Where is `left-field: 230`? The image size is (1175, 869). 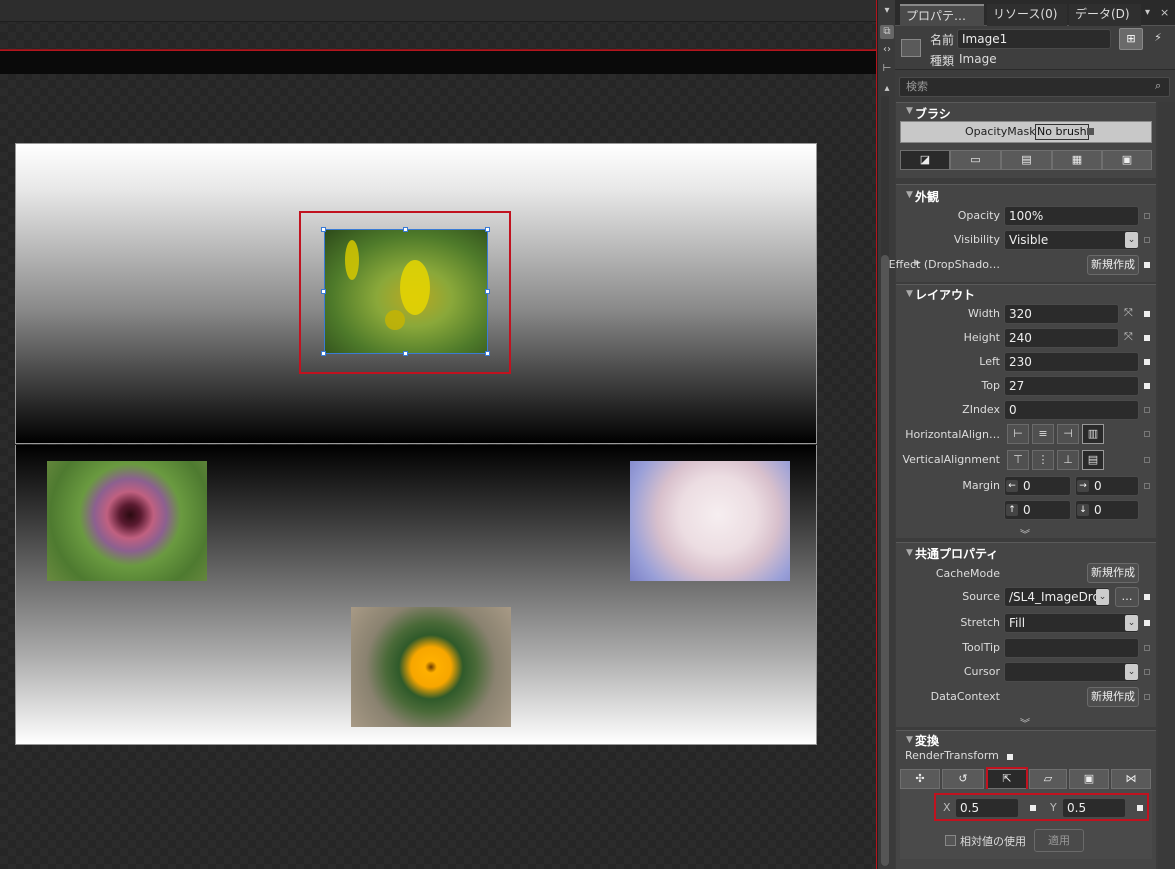 left-field: 230 is located at coordinates (1071, 362).